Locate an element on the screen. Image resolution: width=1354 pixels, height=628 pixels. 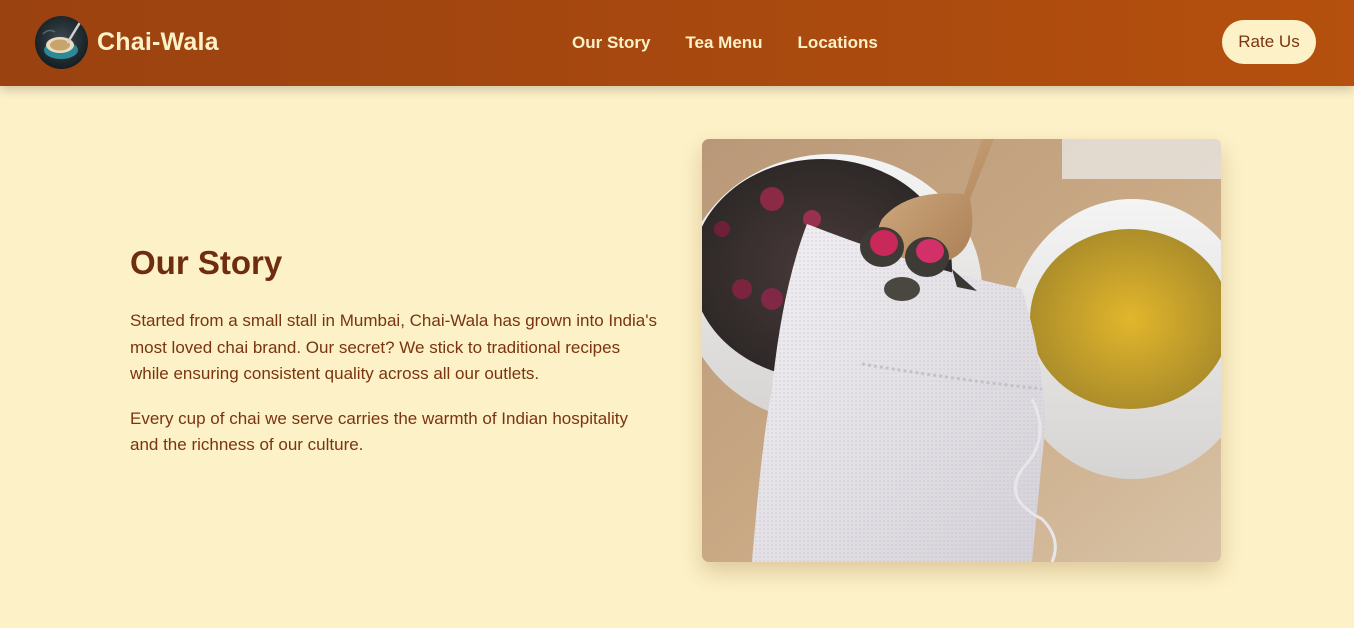
nav-locations: Locations is located at coordinates (838, 43).